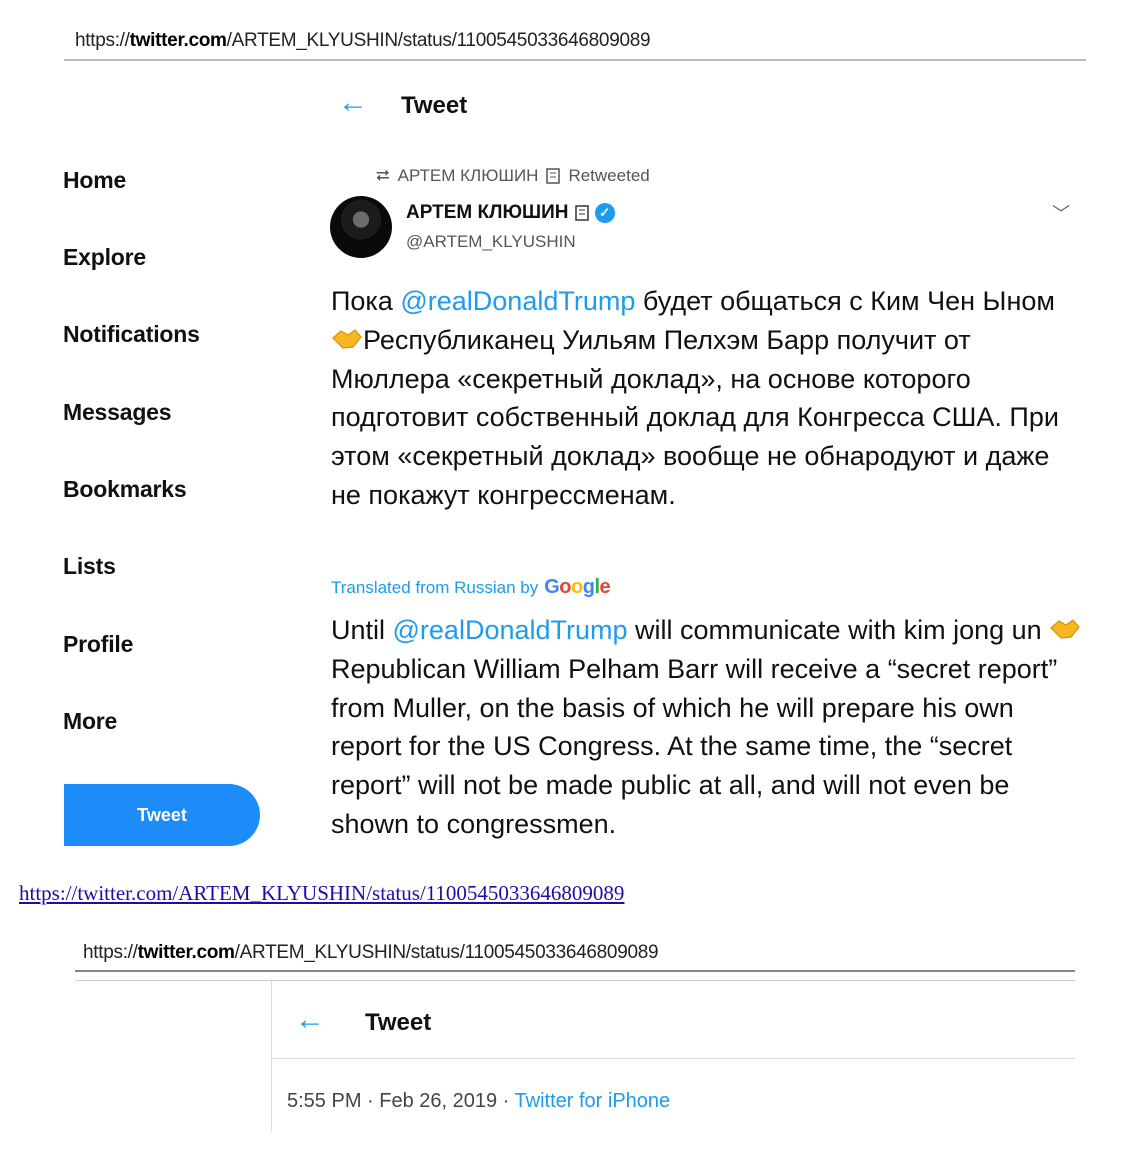  Describe the element at coordinates (491, 242) in the screenshot. I see `author-handle: @ARTEM_KLYUSHIN` at that location.